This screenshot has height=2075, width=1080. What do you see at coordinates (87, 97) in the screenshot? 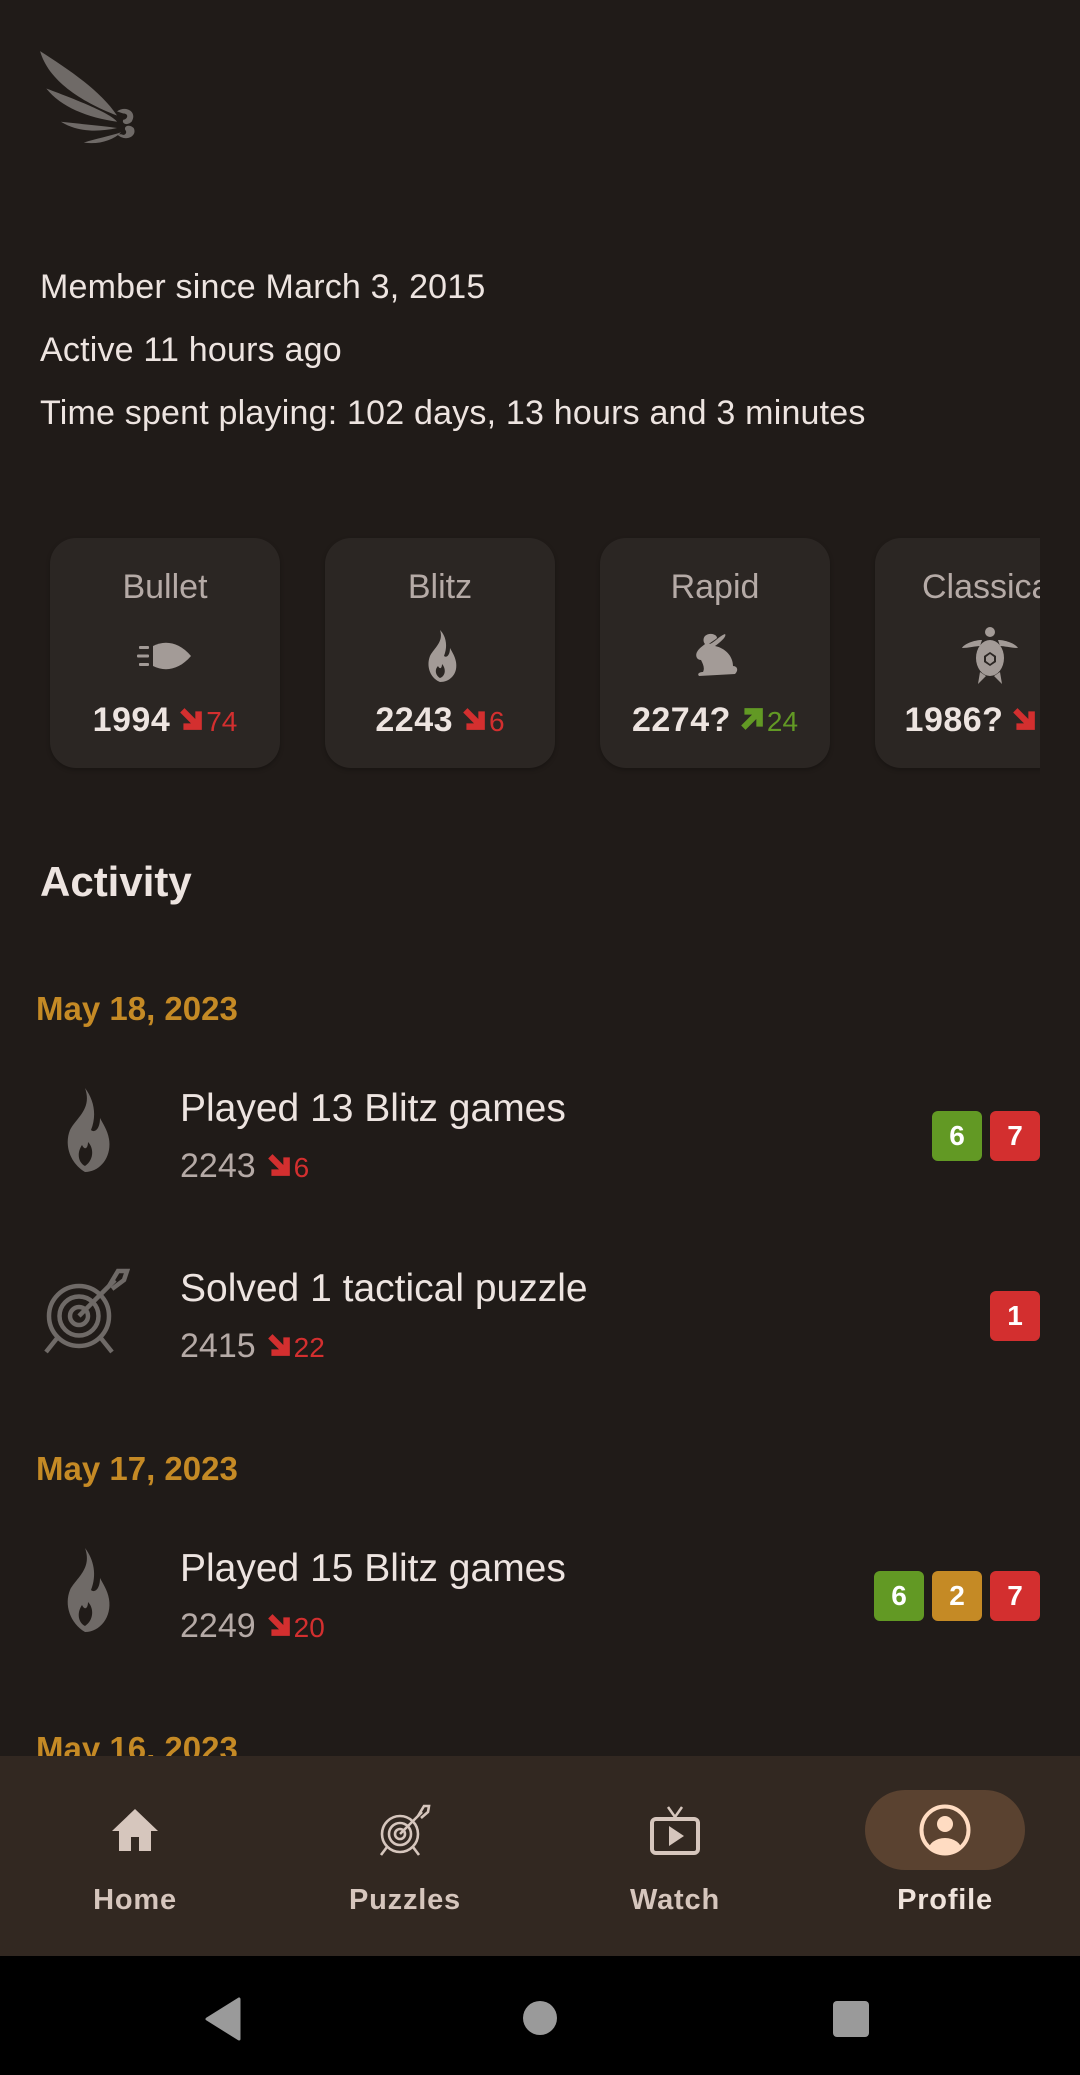
I see `lichess-wing-icon` at bounding box center [87, 97].